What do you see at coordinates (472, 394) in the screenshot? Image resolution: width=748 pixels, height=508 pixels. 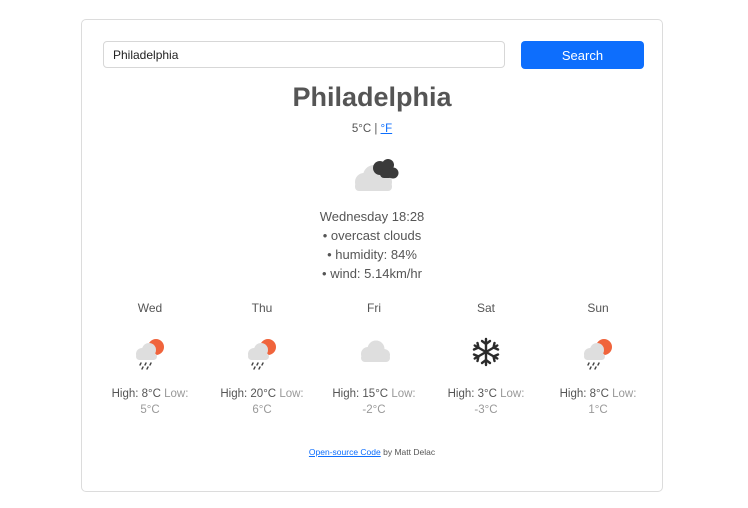 I see `forecast-high: High: 3°C` at bounding box center [472, 394].